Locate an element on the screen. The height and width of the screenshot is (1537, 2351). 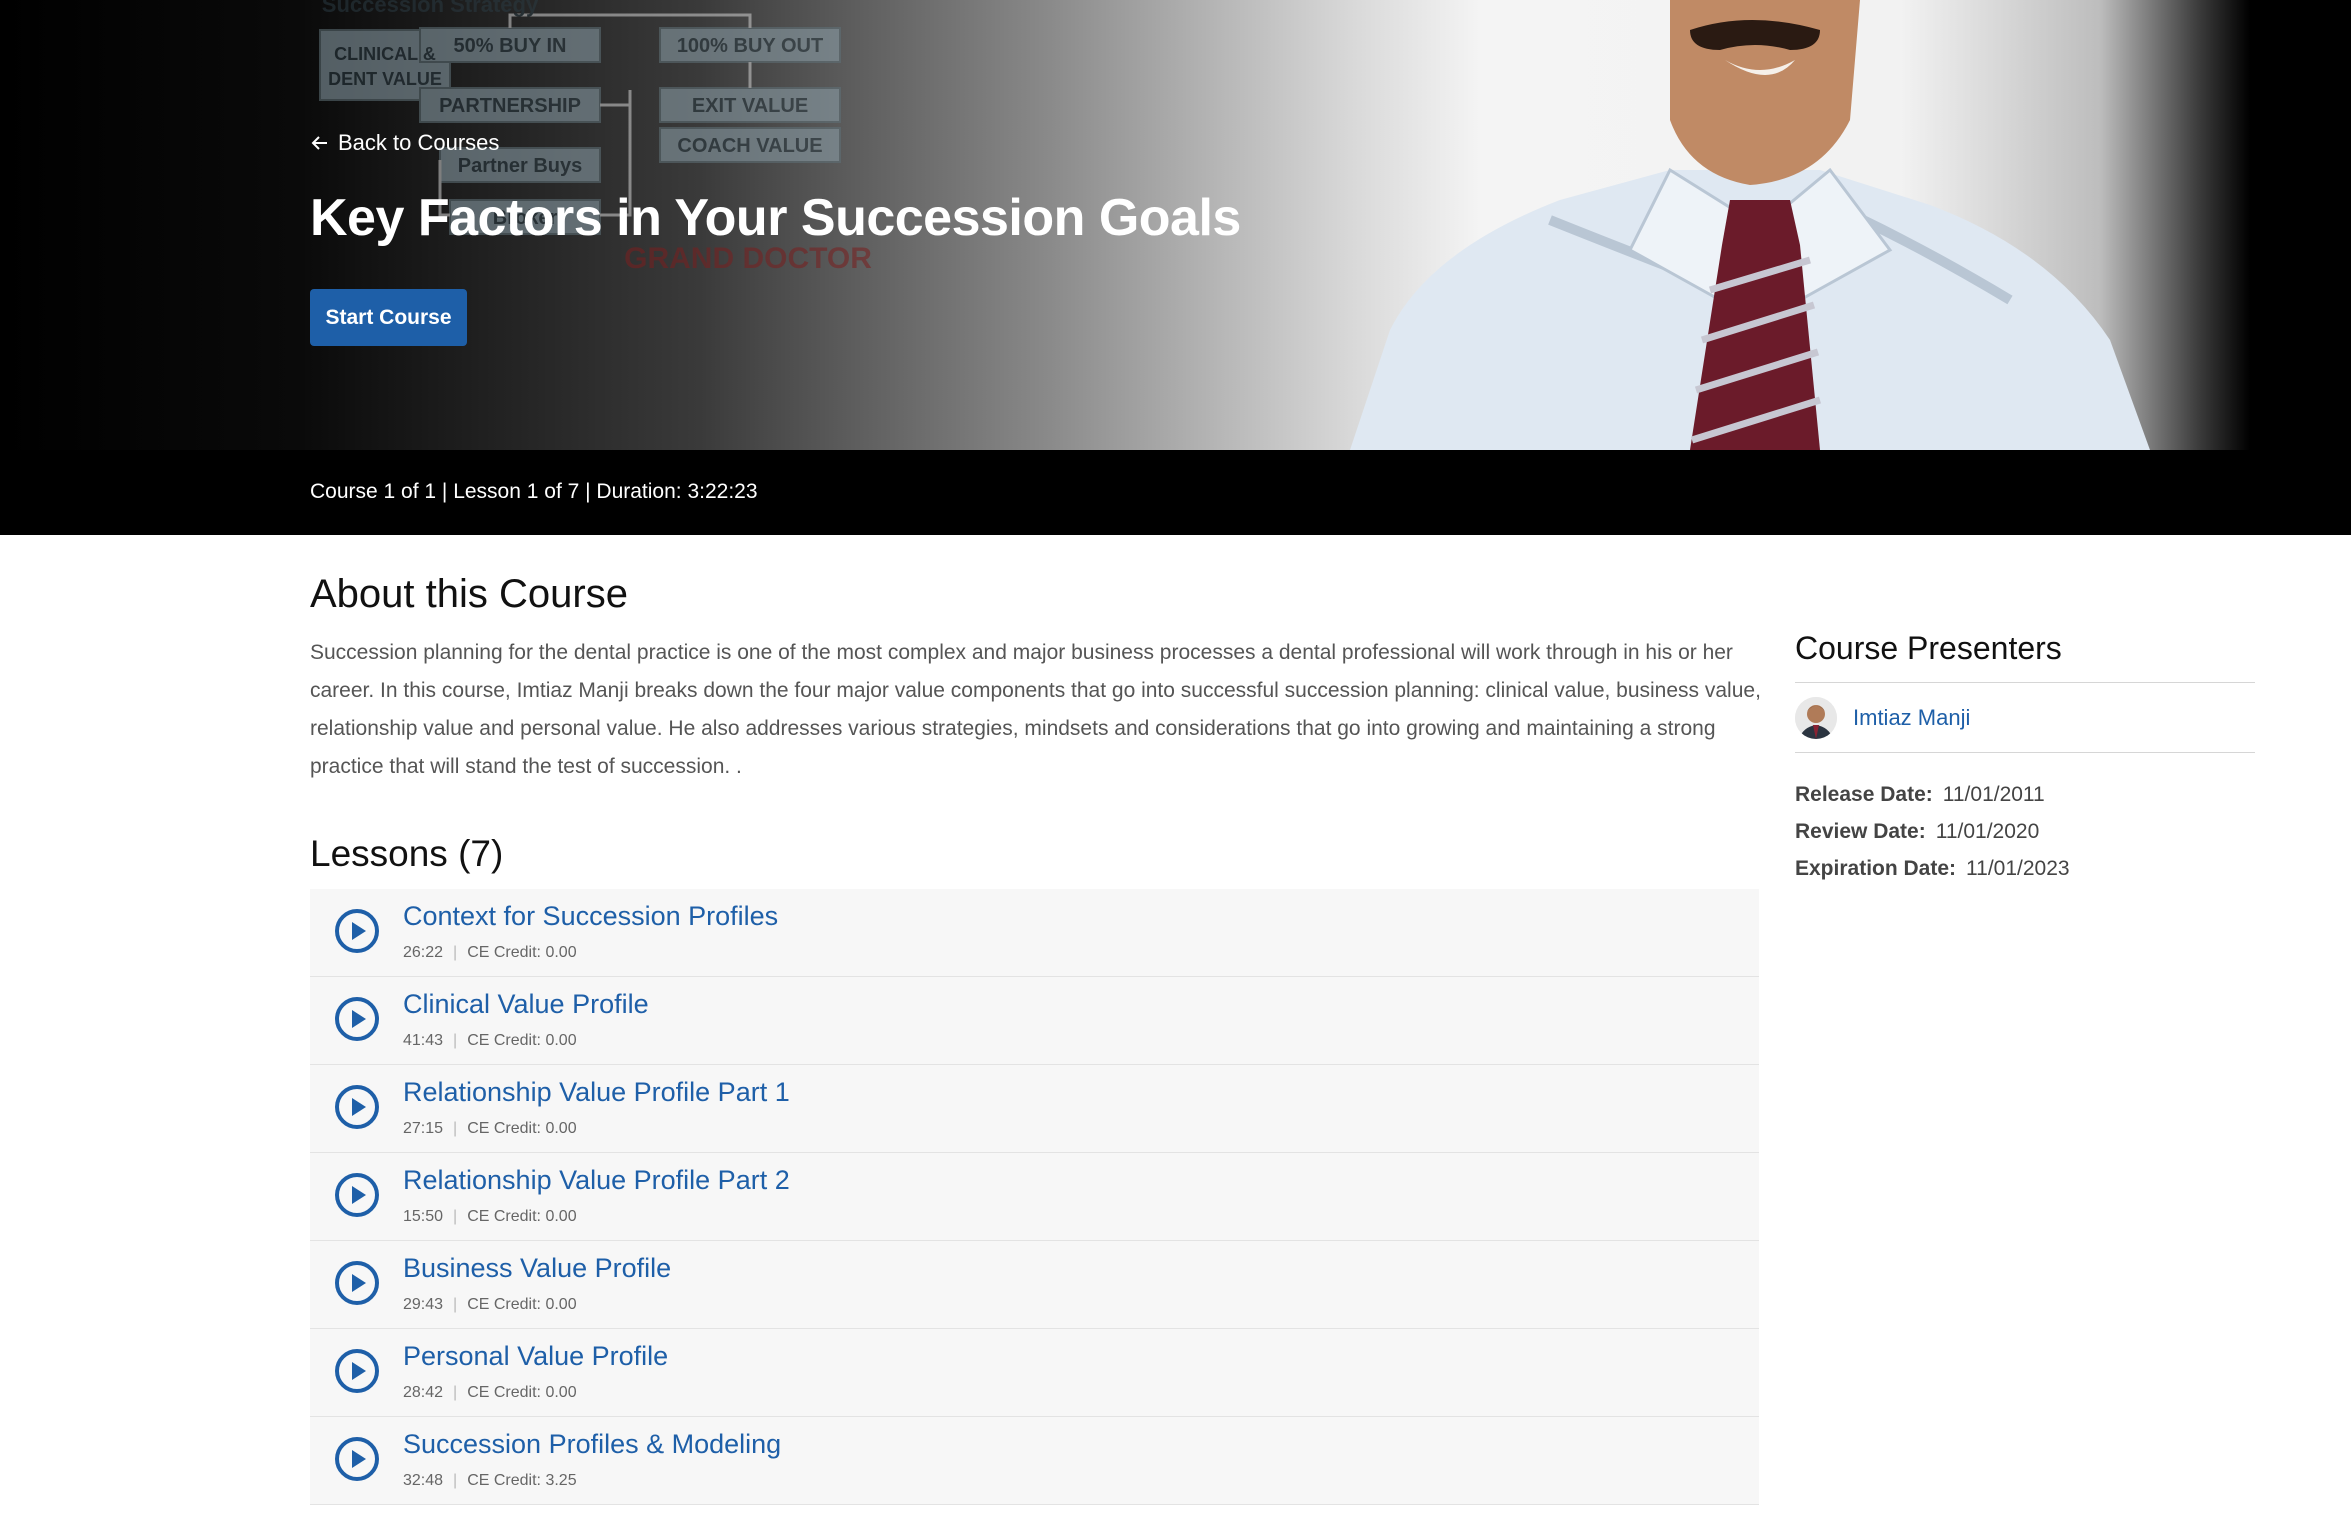
lesson-duration: 27:15 is located at coordinates (423, 1128).